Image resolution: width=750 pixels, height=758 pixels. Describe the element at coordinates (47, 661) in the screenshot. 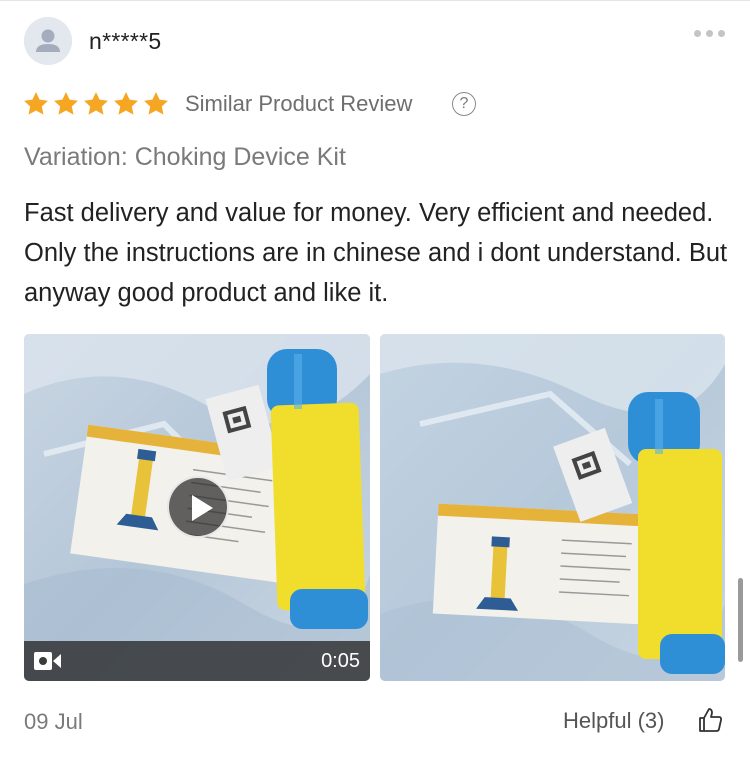

I see `video-camera-icon` at that location.